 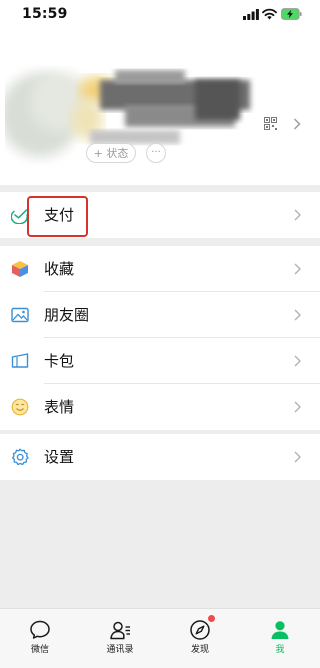 What do you see at coordinates (160, 15) in the screenshot?
I see `status-bar: 15:59` at bounding box center [160, 15].